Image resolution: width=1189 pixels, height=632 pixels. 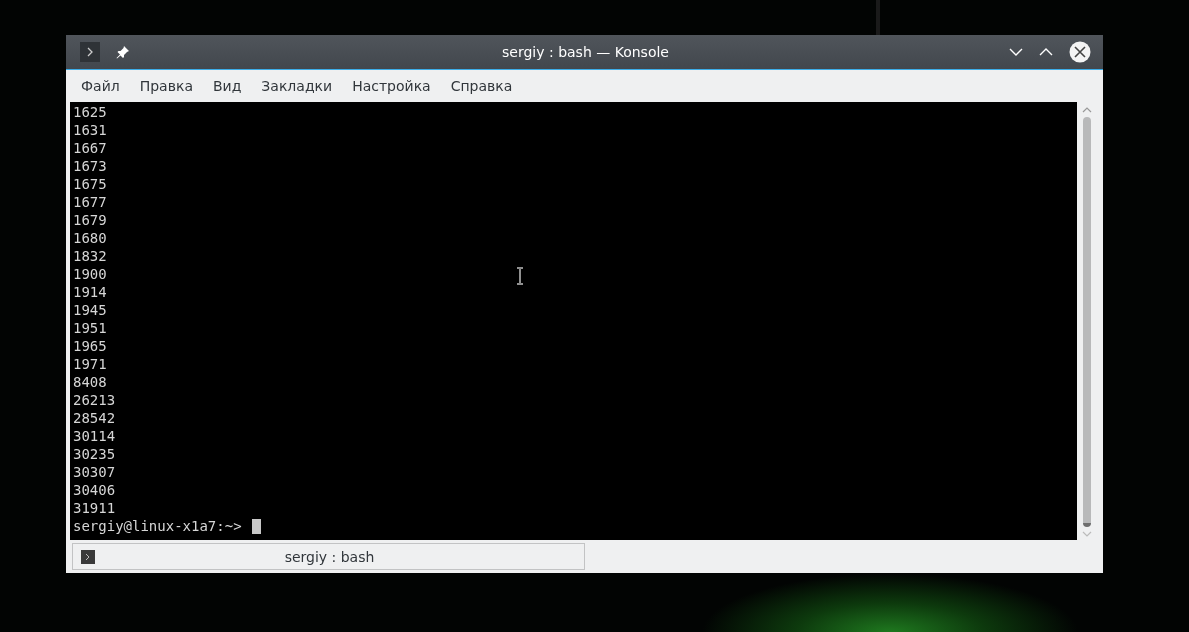 What do you see at coordinates (391, 86) in the screenshot?
I see `menu-item: Настройка` at bounding box center [391, 86].